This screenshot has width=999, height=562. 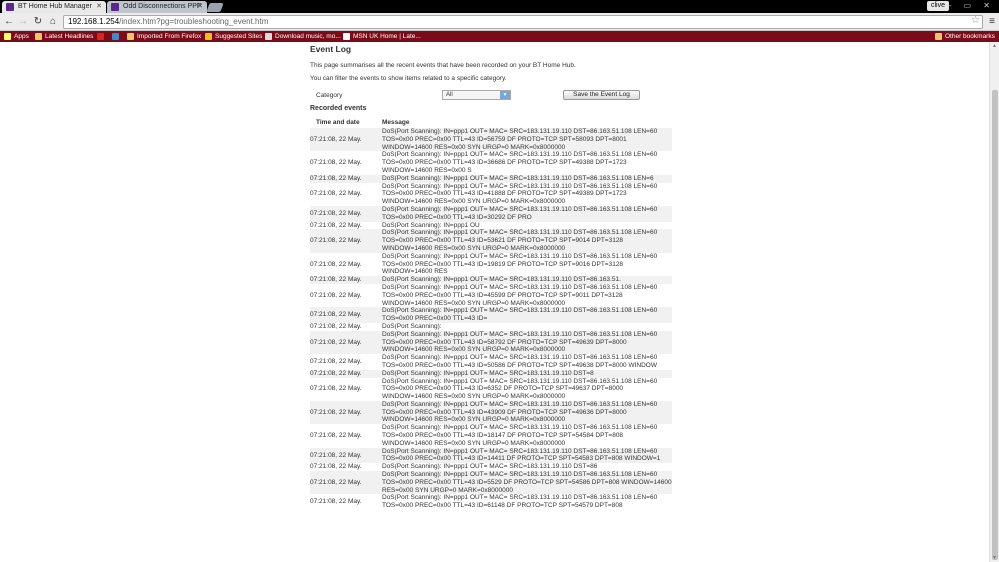 What do you see at coordinates (937, 6) in the screenshot?
I see `profile-button: clive` at bounding box center [937, 6].